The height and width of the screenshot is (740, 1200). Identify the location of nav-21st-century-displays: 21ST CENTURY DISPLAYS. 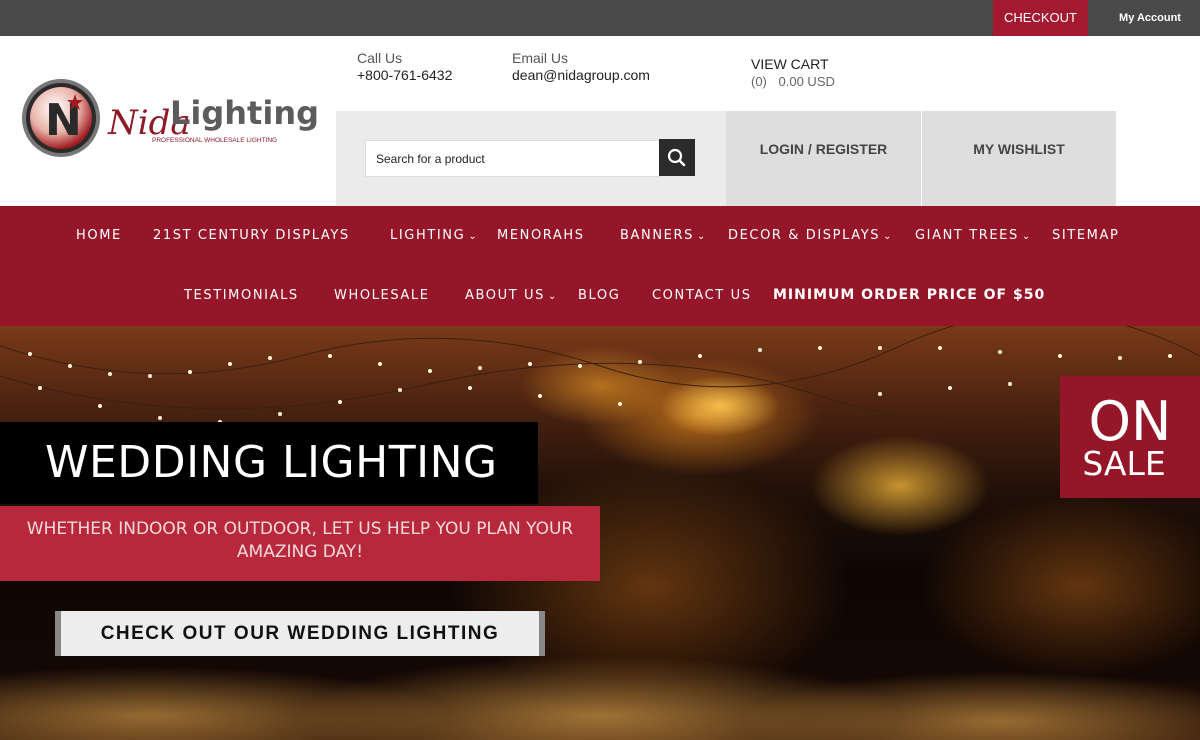
(251, 235).